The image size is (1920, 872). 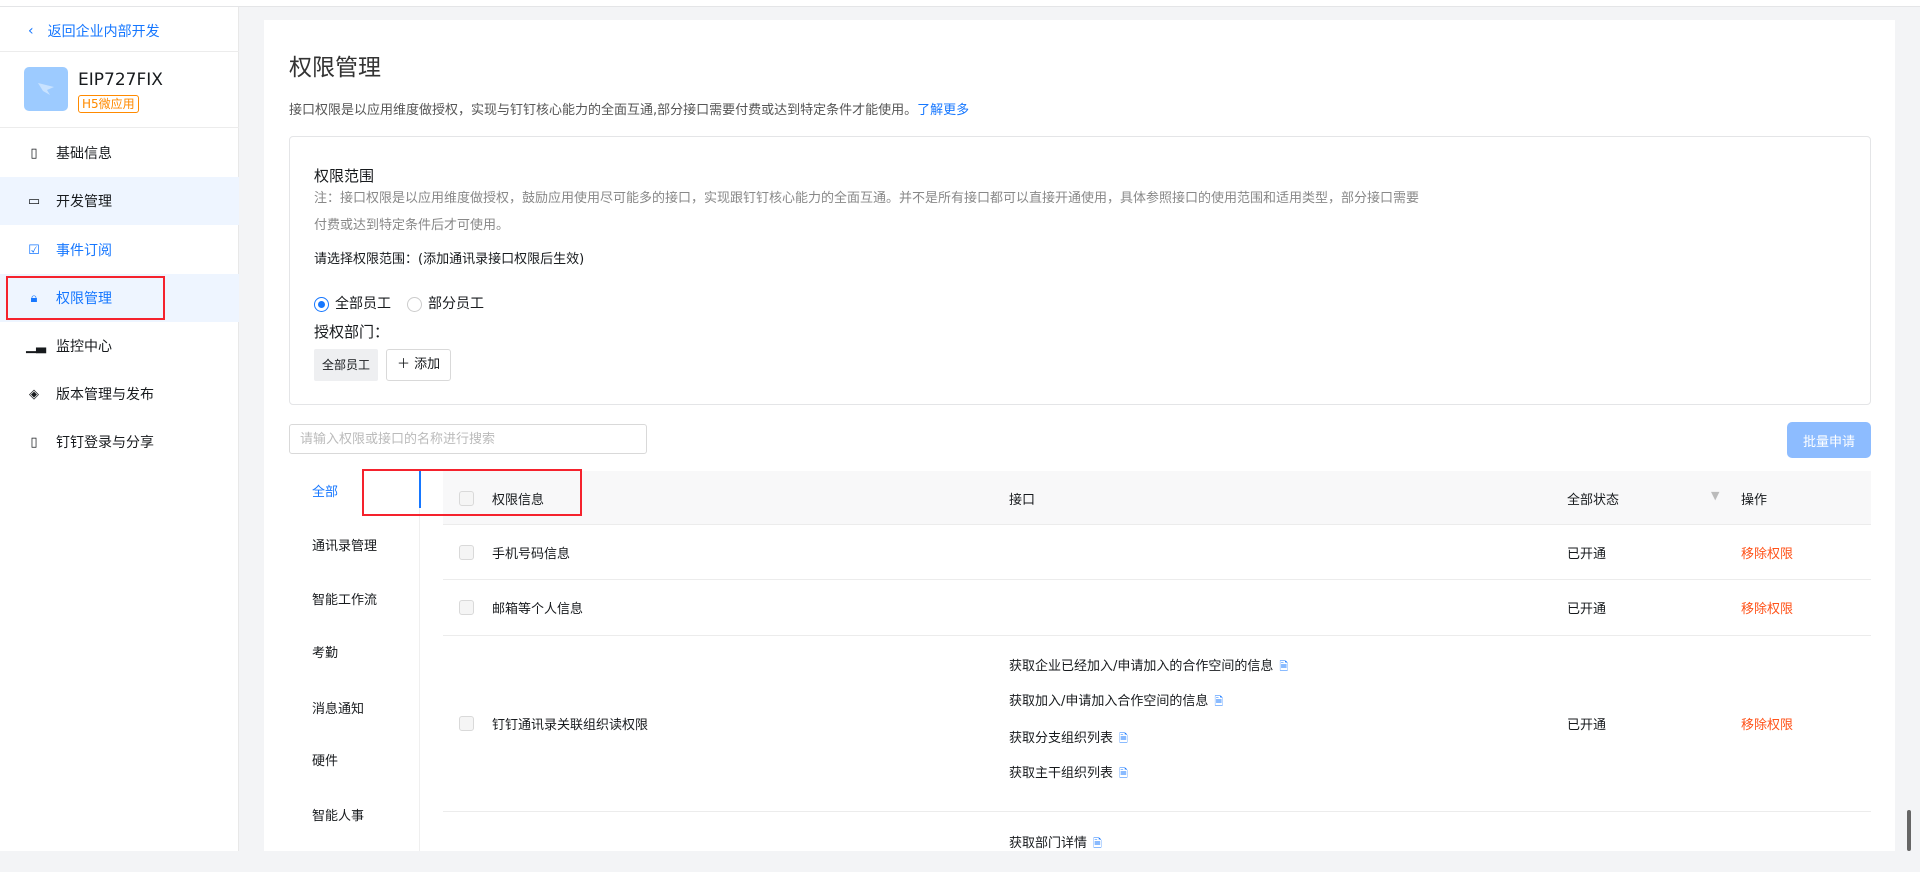 What do you see at coordinates (1116, 701) in the screenshot?
I see `api-item: 获取加入/申请加入合作空间的信息 🗎` at bounding box center [1116, 701].